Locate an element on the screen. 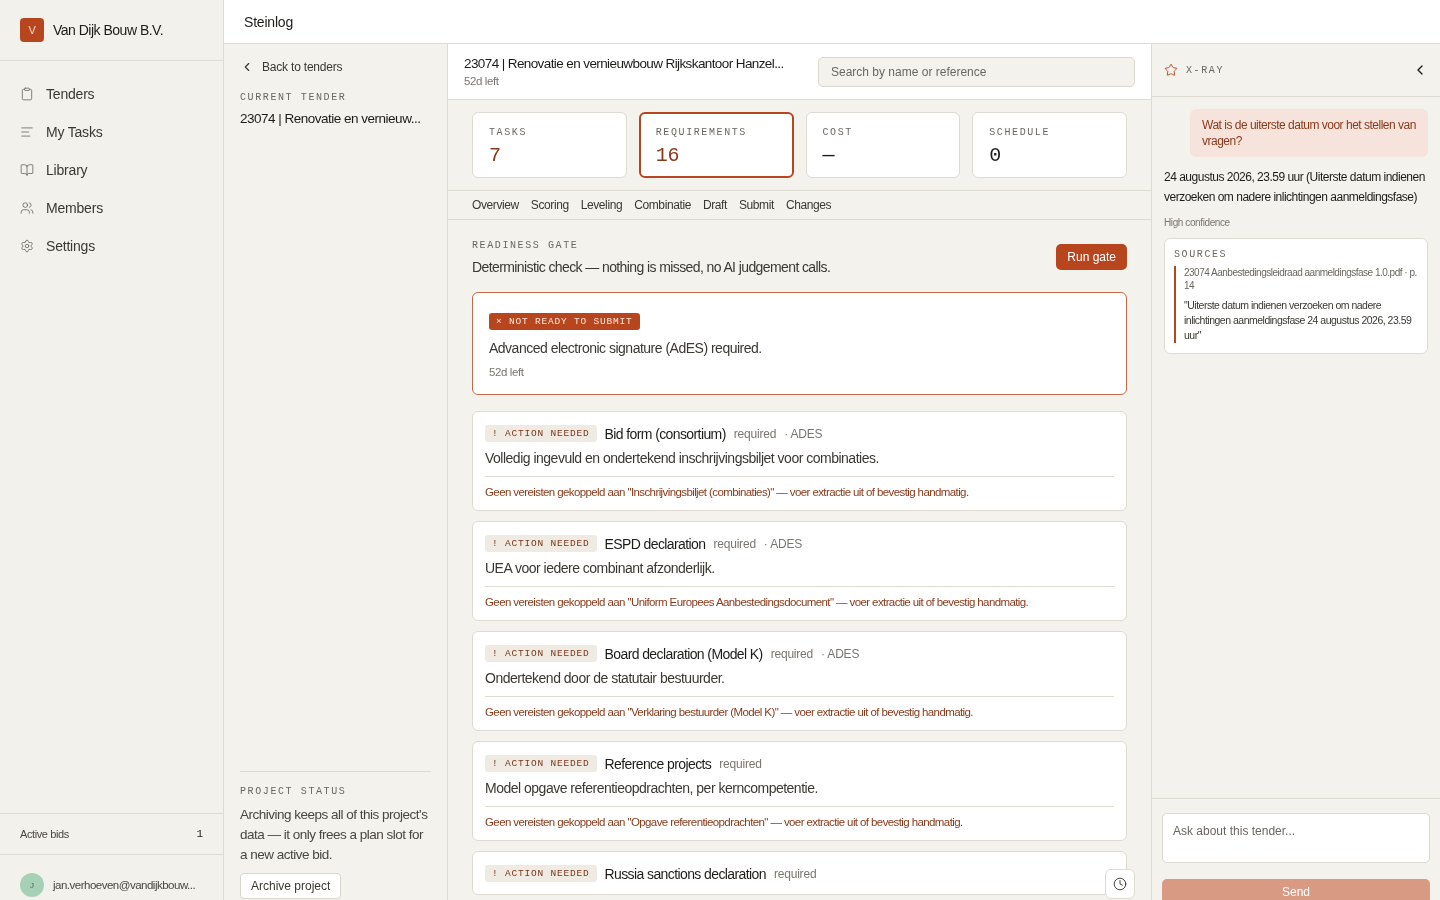  requirement-title: Board declaration (Model K) is located at coordinates (683, 653).